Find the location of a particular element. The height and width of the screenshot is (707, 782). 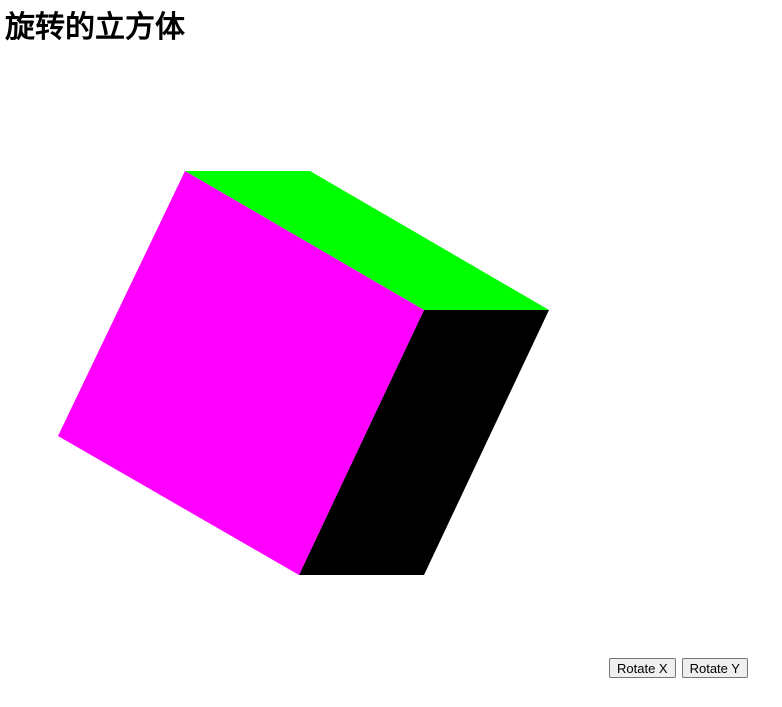

rotation-controls: Rotate X Rotate Y is located at coordinates (678, 668).